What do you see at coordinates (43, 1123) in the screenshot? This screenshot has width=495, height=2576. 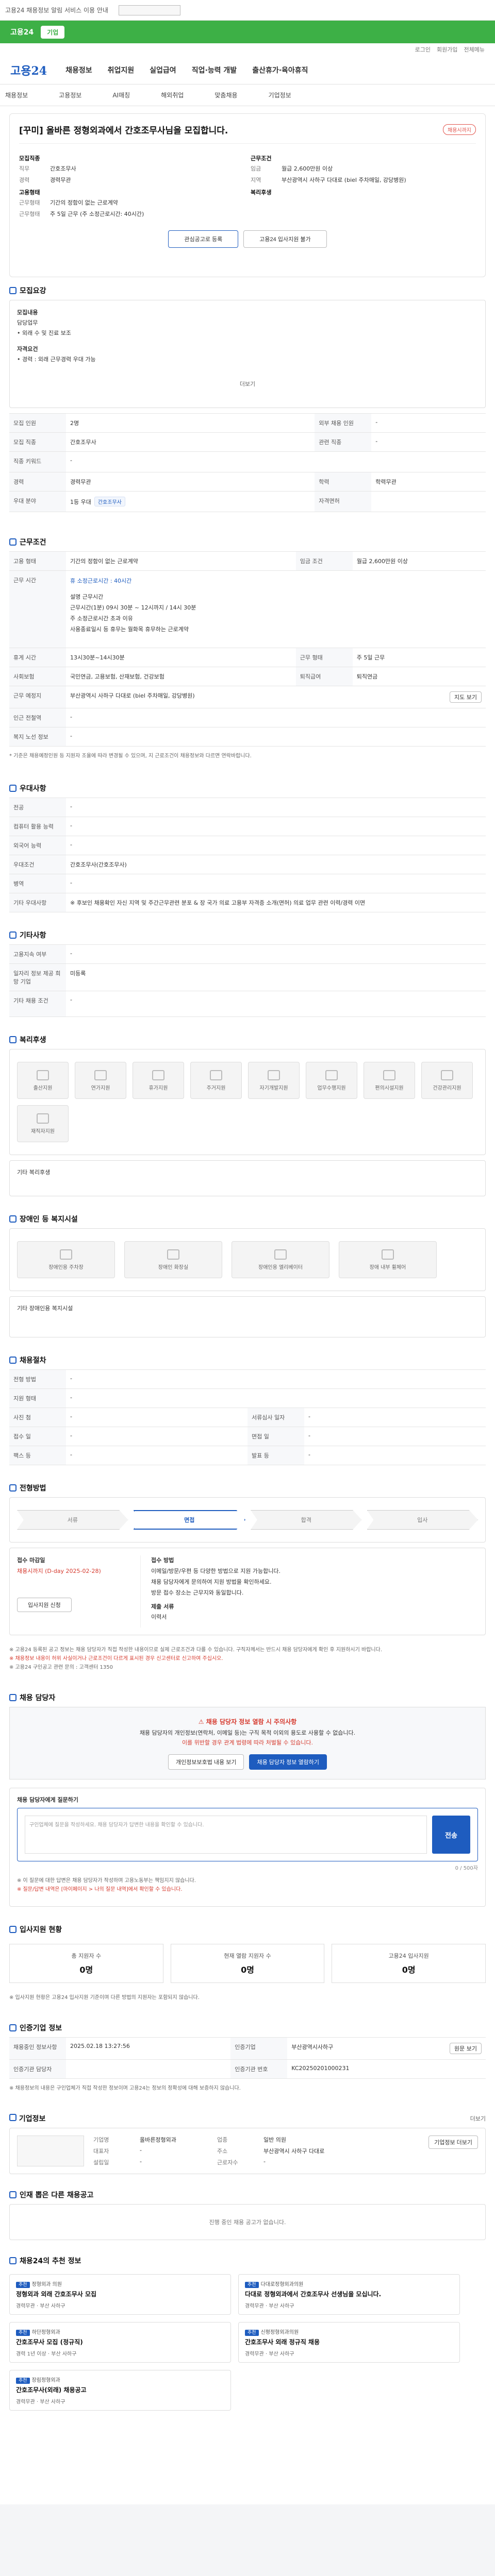 I see `welfare-tile: 재직자지원` at bounding box center [43, 1123].